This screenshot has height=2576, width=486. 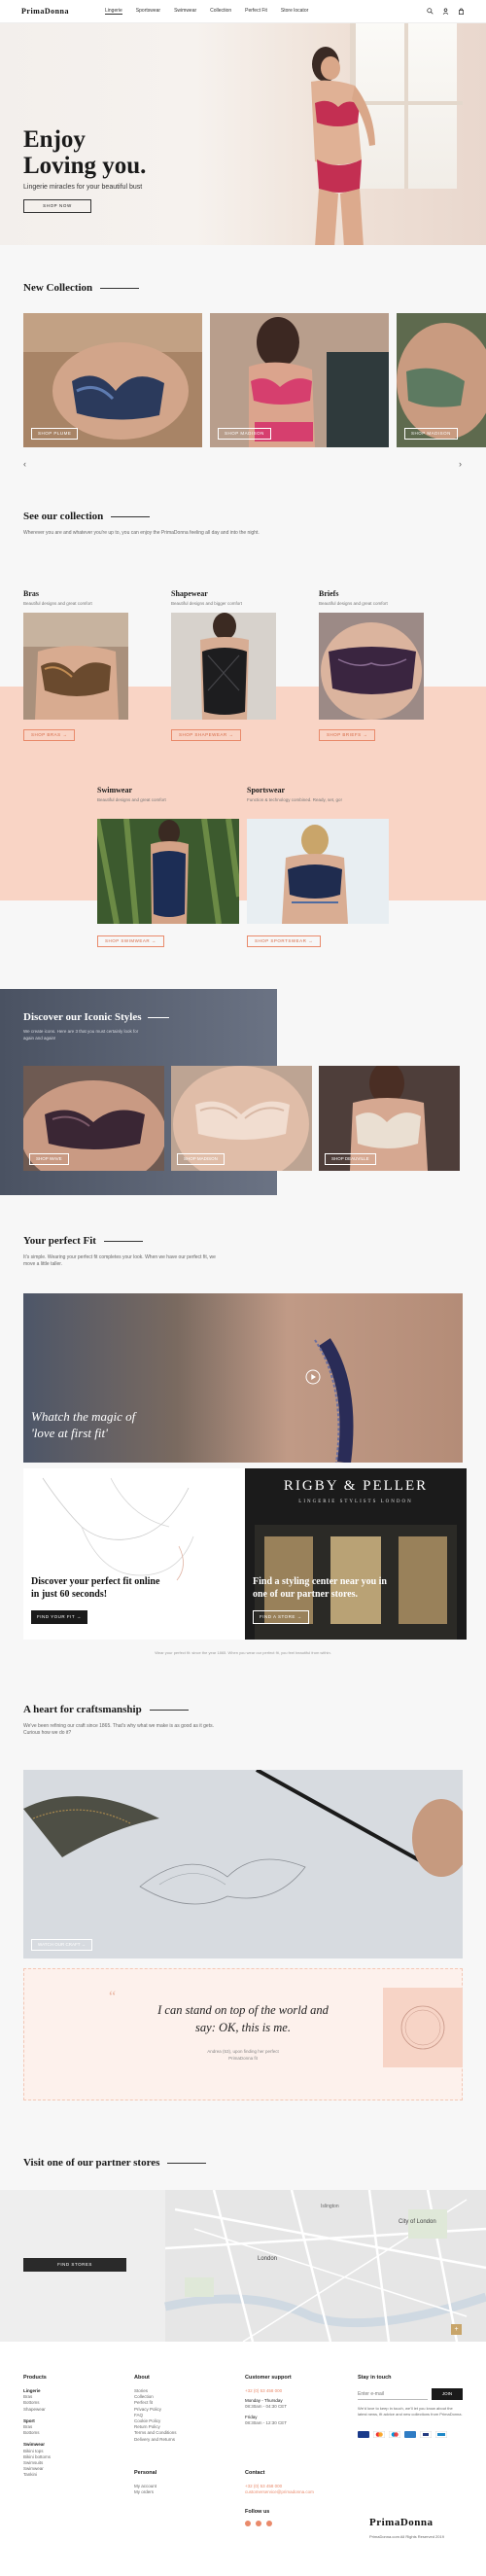 I want to click on category-bras-image, so click(x=75, y=667).